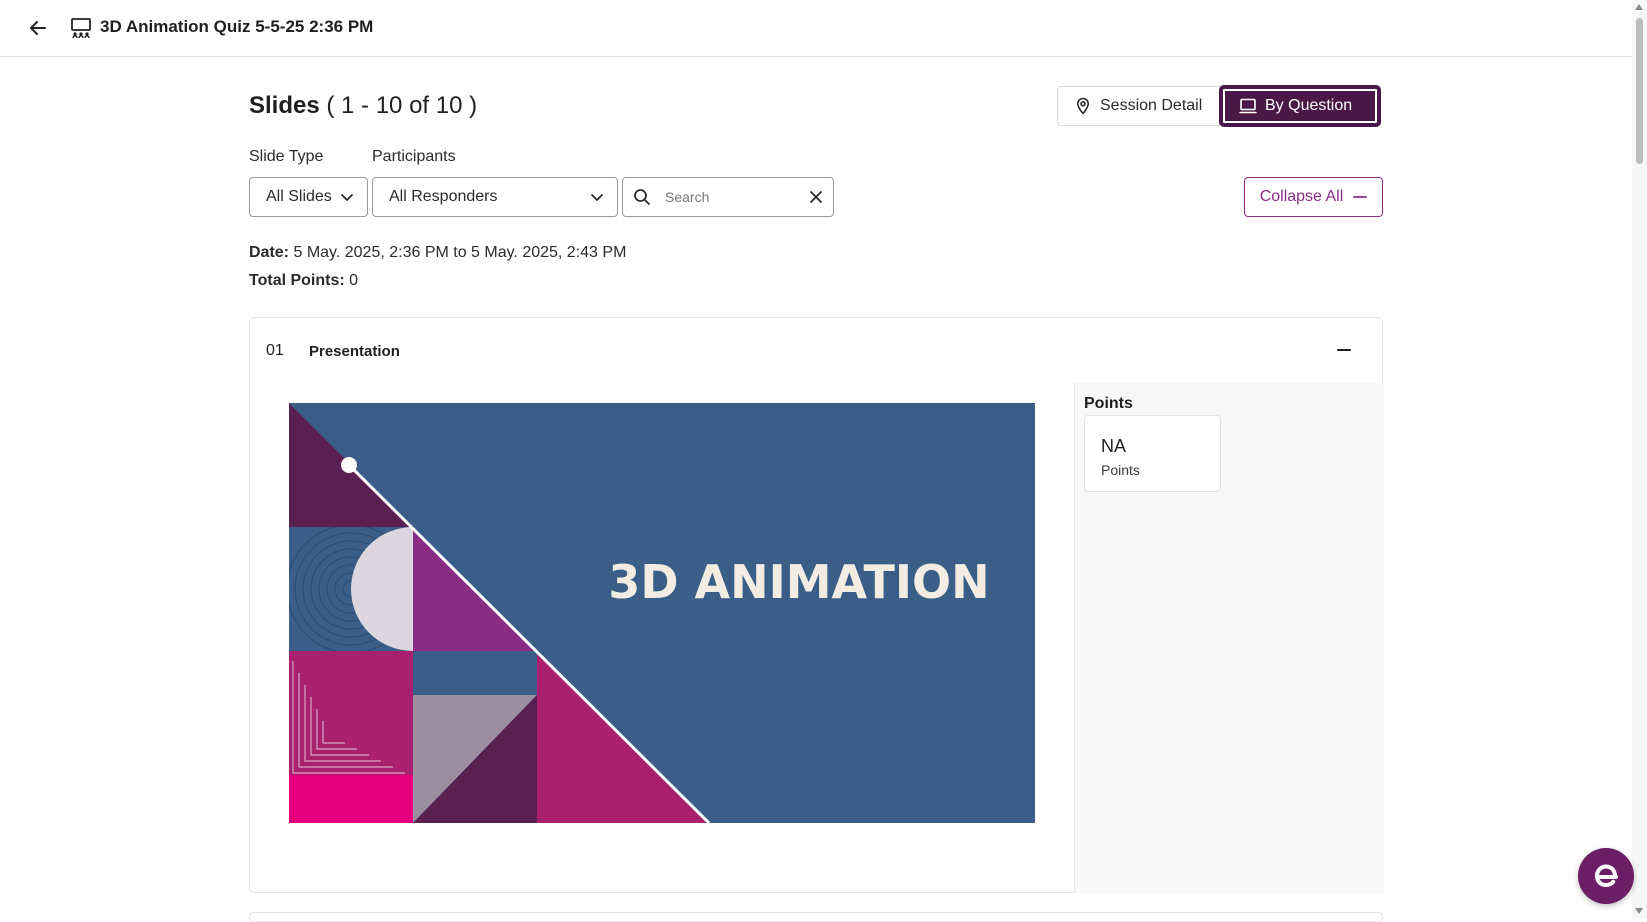 Image resolution: width=1647 pixels, height=922 pixels. Describe the element at coordinates (1152, 453) in the screenshot. I see `points-box: NA Points` at that location.